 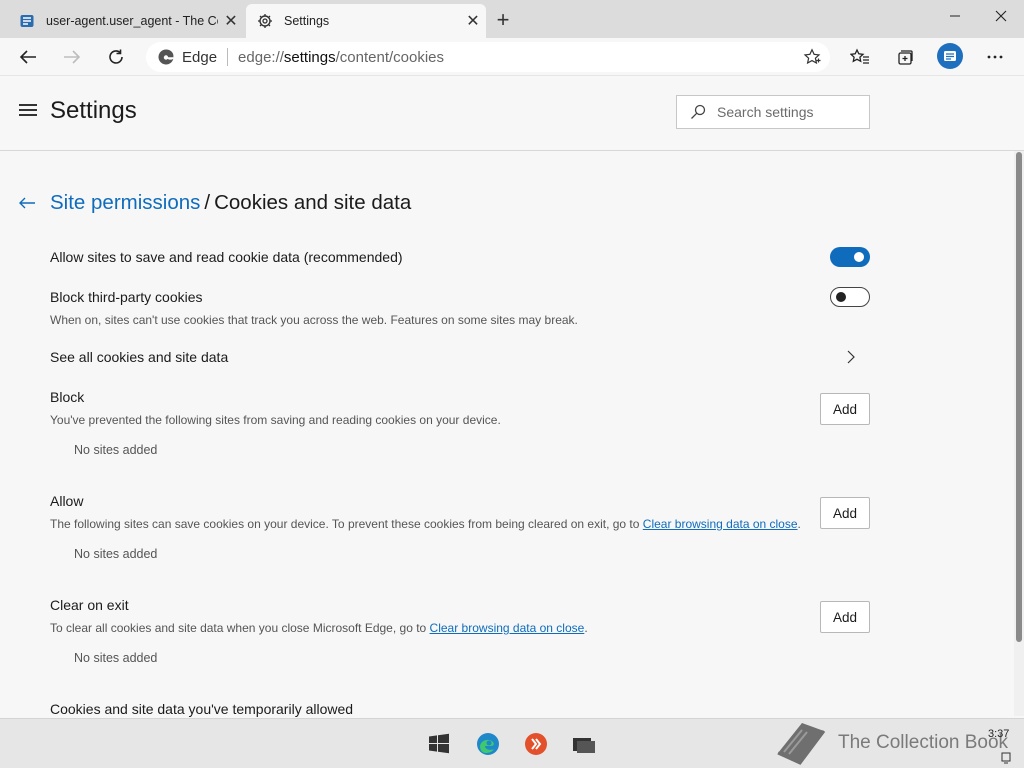 What do you see at coordinates (845, 617) in the screenshot?
I see `clear-on-exit-add-button: Add` at bounding box center [845, 617].